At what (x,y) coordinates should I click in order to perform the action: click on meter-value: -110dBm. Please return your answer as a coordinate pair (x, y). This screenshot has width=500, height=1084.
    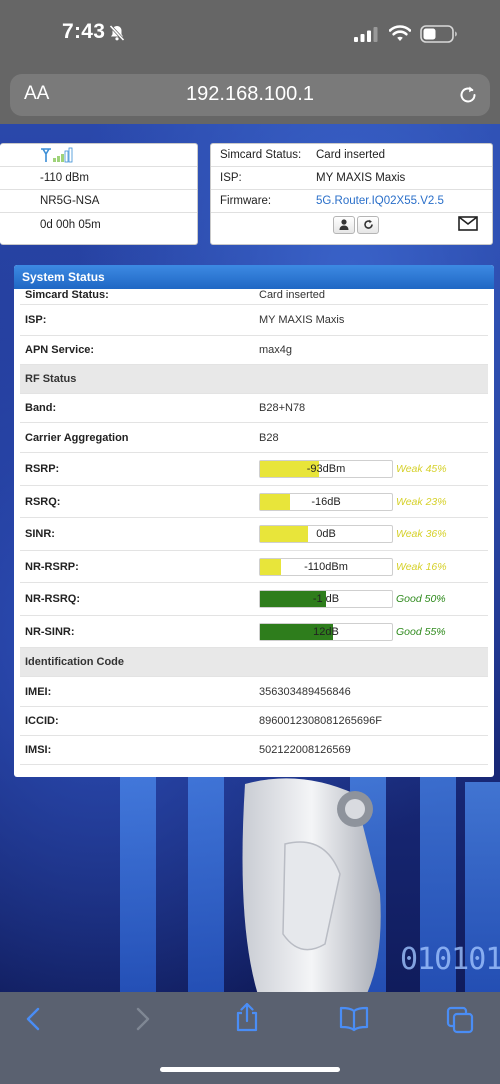
    Looking at the image, I should click on (326, 566).